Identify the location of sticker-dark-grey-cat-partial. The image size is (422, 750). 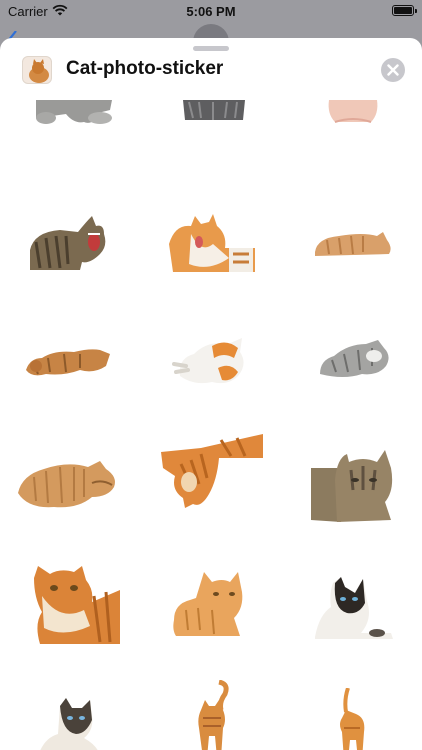
(214, 111).